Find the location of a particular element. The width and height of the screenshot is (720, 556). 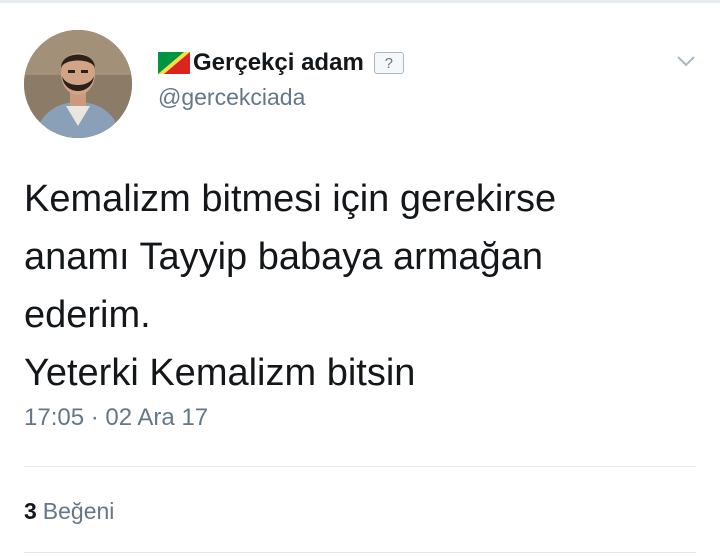

top-divider is located at coordinates (360, 1).